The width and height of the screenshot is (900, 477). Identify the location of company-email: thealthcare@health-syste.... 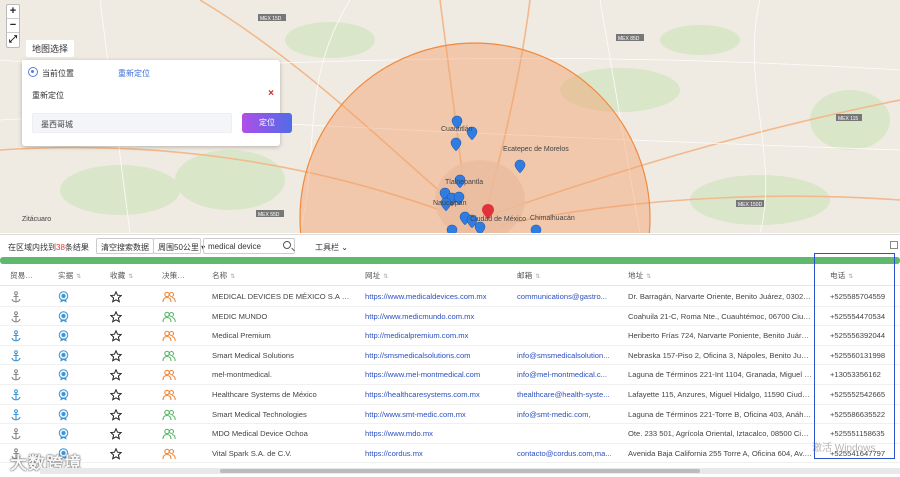
(567, 394).